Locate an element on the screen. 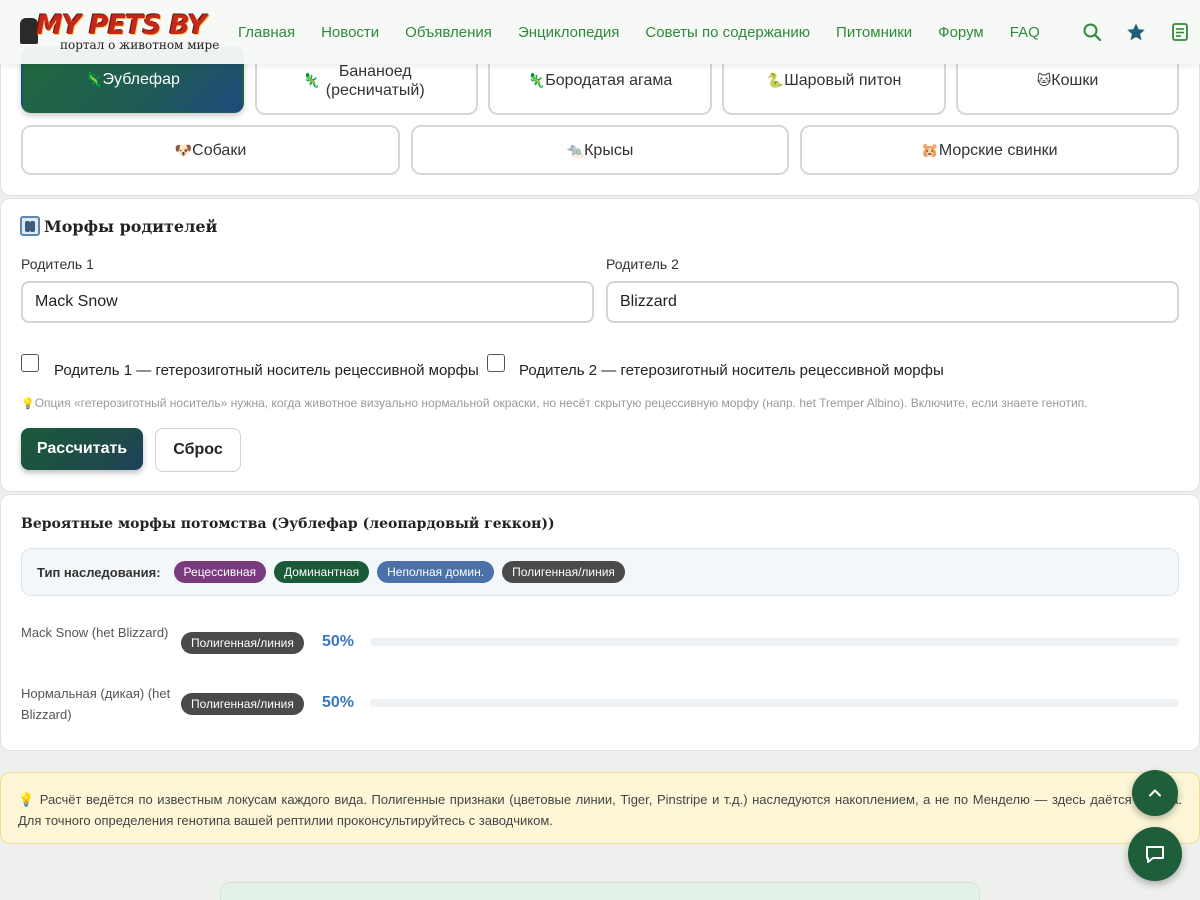 This screenshot has width=1200, height=900. nav-faq: FAQ is located at coordinates (1025, 32).